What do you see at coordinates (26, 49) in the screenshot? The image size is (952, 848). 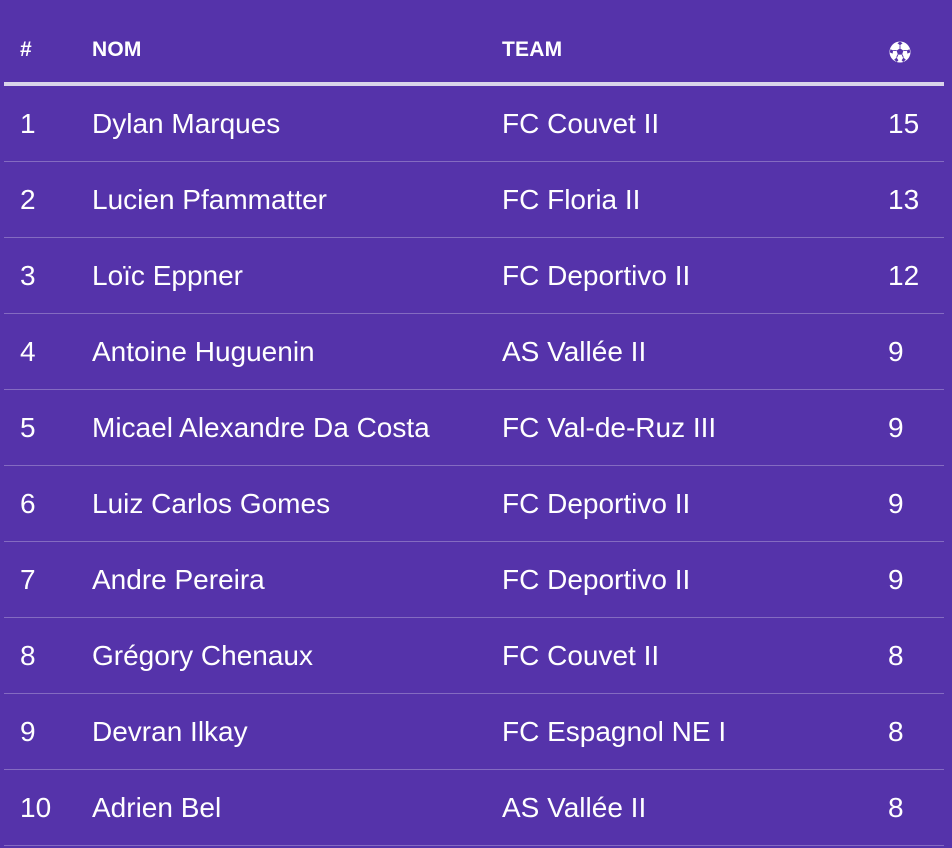 I see `header-rank: #` at bounding box center [26, 49].